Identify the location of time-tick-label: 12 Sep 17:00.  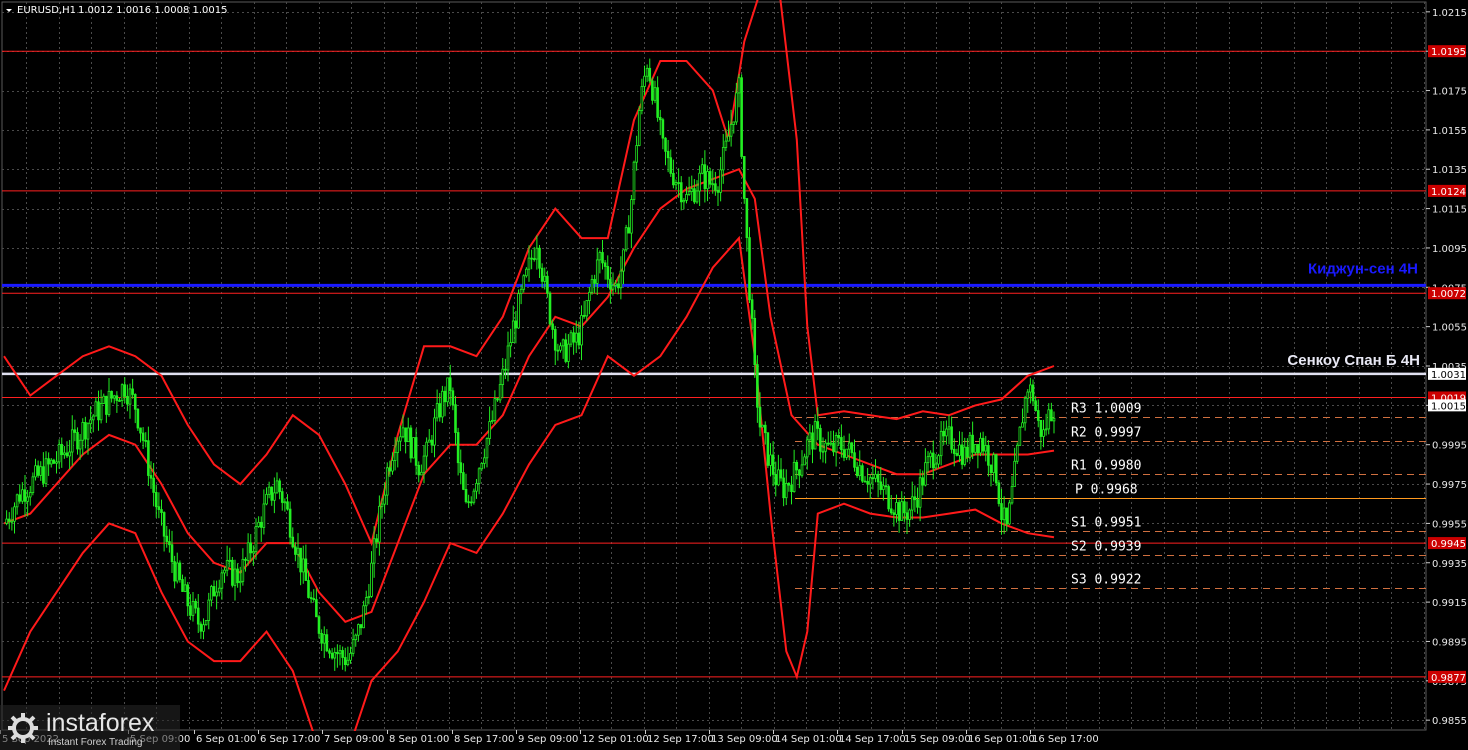
(680, 739).